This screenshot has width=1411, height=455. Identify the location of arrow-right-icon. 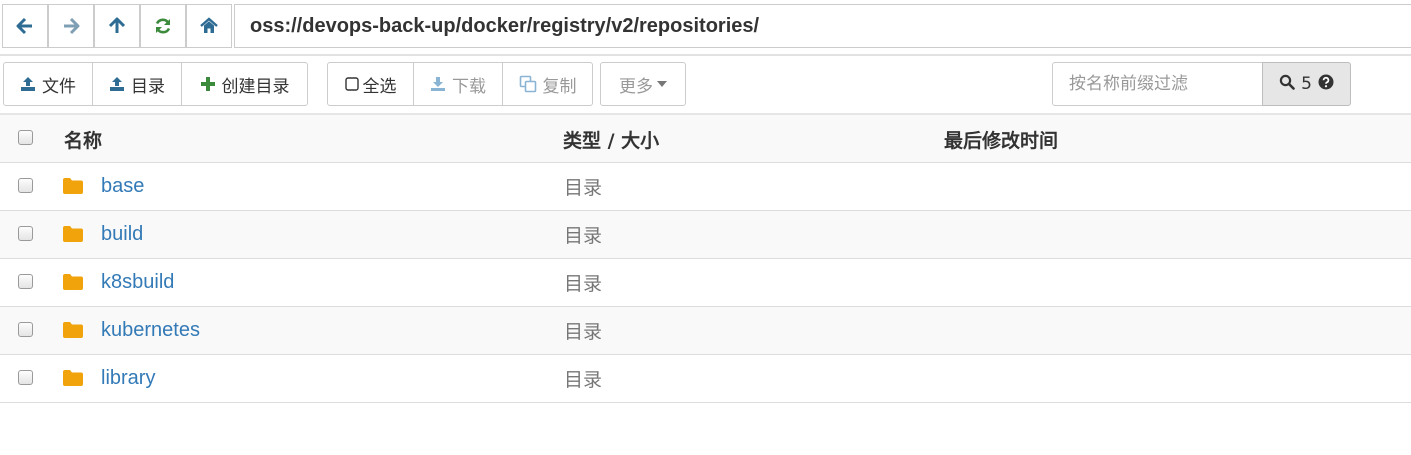
(72, 26).